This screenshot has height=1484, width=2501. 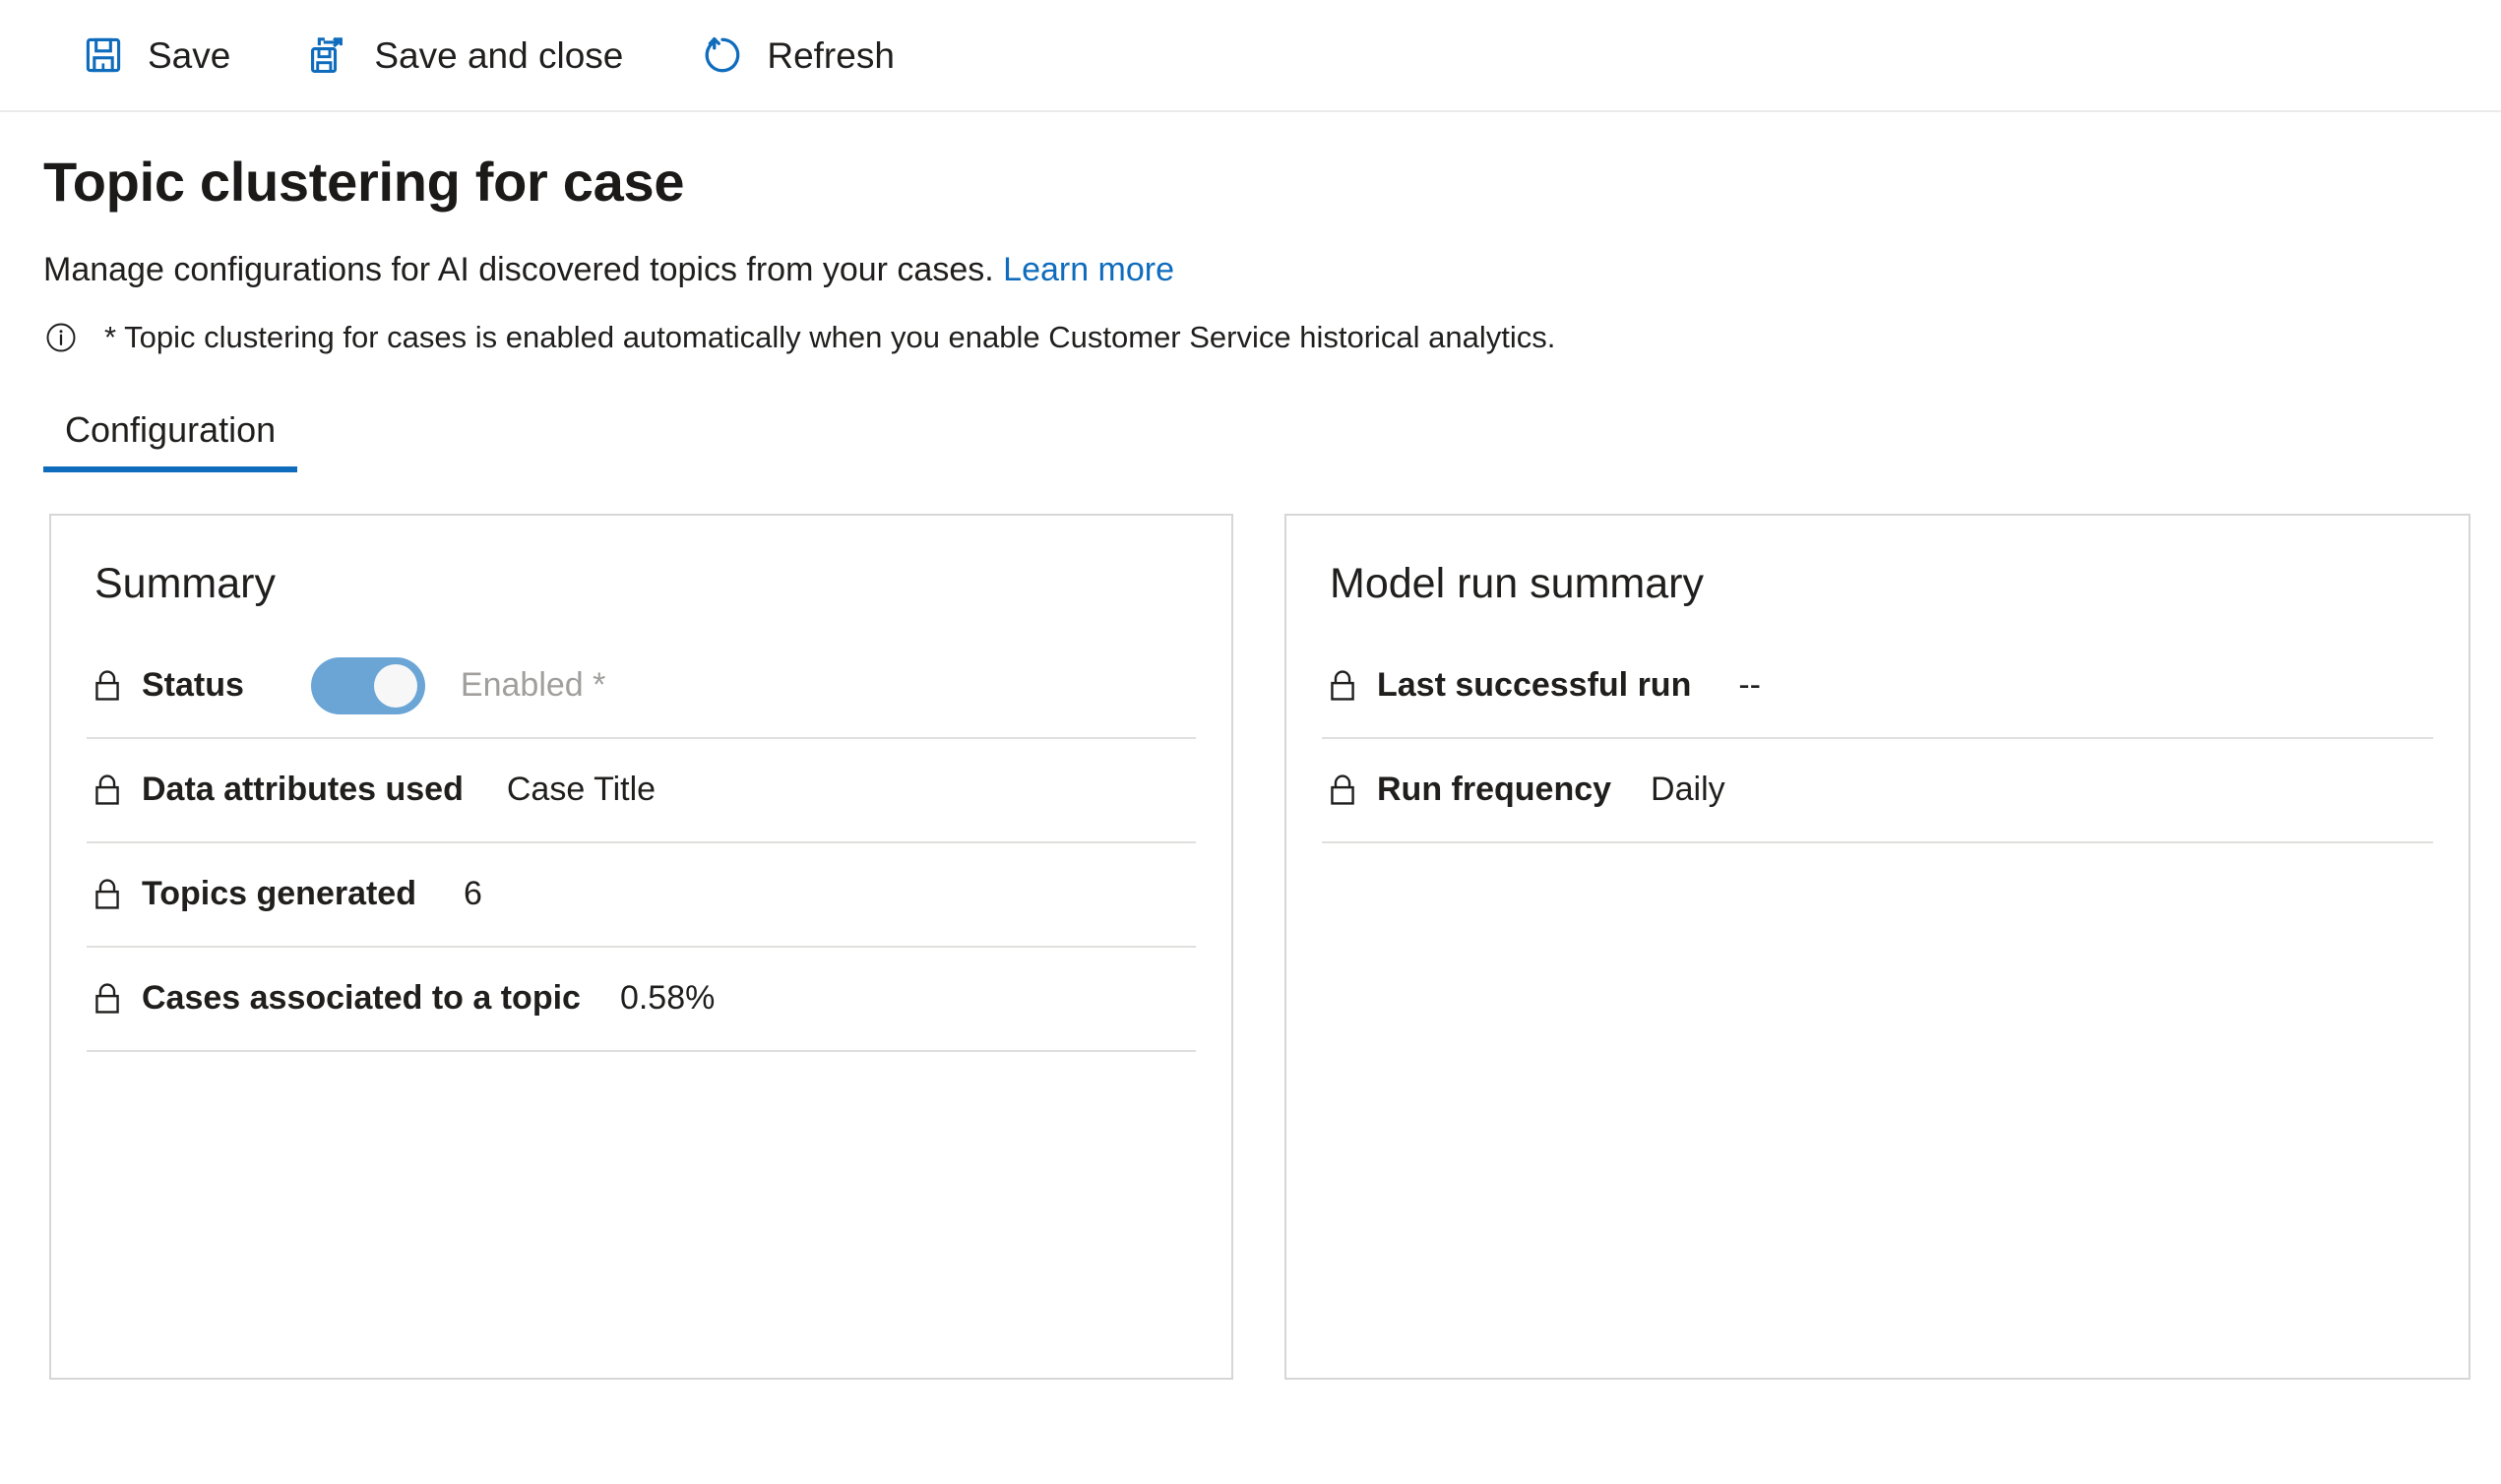 I want to click on field-data-attributes-used-value: Case Title, so click(x=581, y=790).